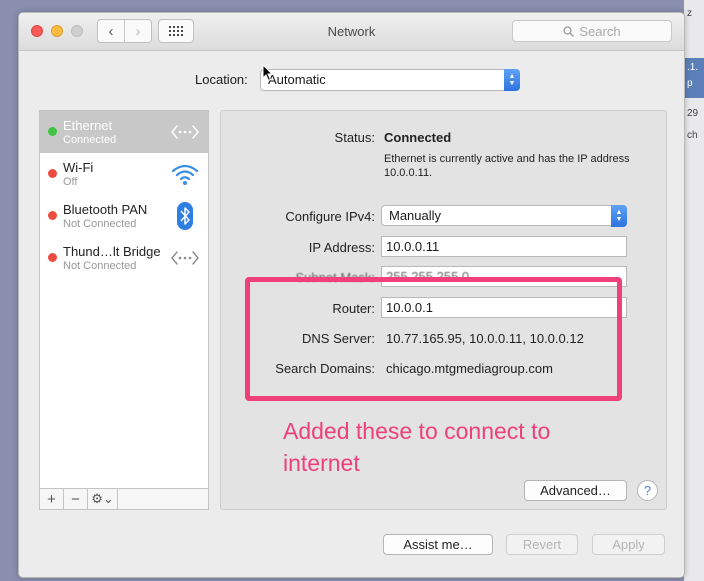  What do you see at coordinates (413, 246) in the screenshot?
I see `ip-address-value: 10.0.0.11` at bounding box center [413, 246].